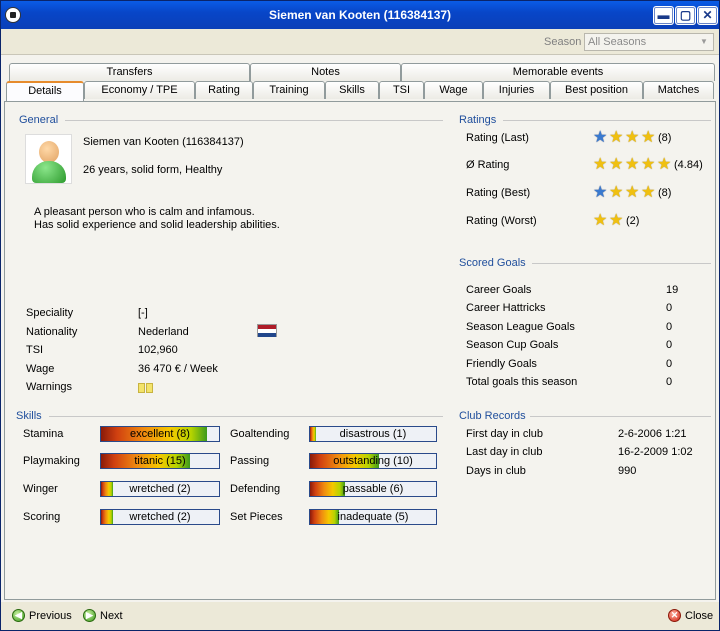 This screenshot has width=720, height=631. Describe the element at coordinates (224, 90) in the screenshot. I see `tab-rating: Rating` at that location.